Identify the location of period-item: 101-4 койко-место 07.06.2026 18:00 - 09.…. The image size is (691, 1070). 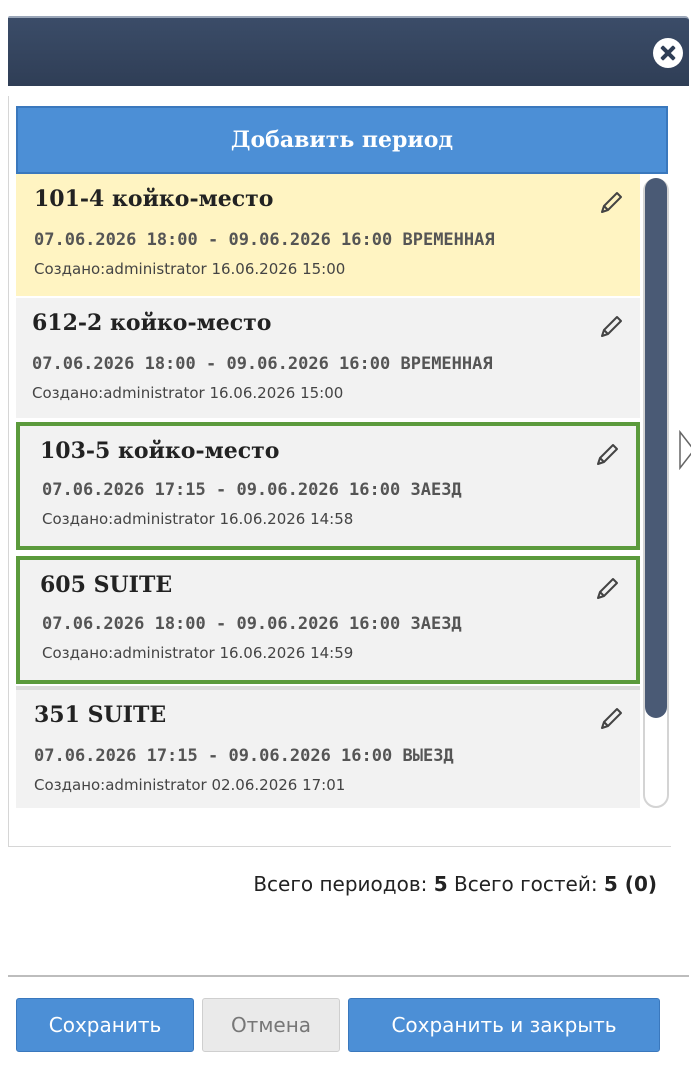
(328, 236).